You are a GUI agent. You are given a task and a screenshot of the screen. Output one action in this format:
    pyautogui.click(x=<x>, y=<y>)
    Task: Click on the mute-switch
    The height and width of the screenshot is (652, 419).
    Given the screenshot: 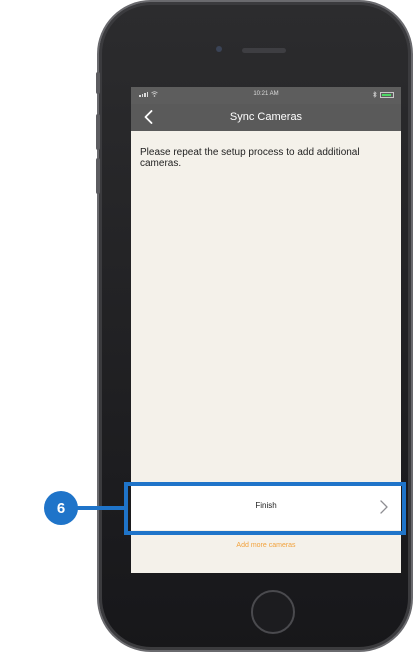 What is the action you would take?
    pyautogui.click(x=98, y=83)
    